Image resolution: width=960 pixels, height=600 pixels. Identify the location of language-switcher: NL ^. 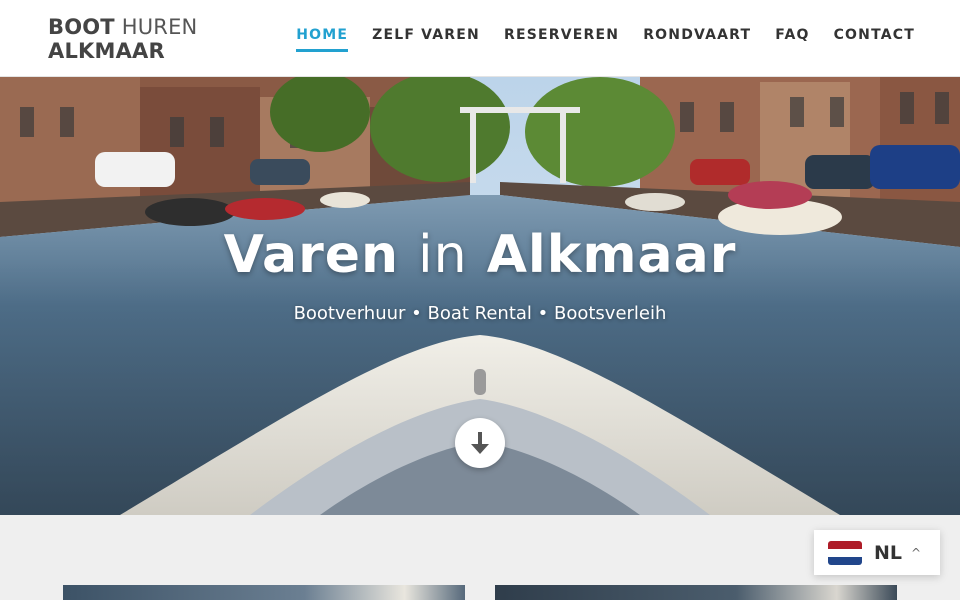
(877, 552).